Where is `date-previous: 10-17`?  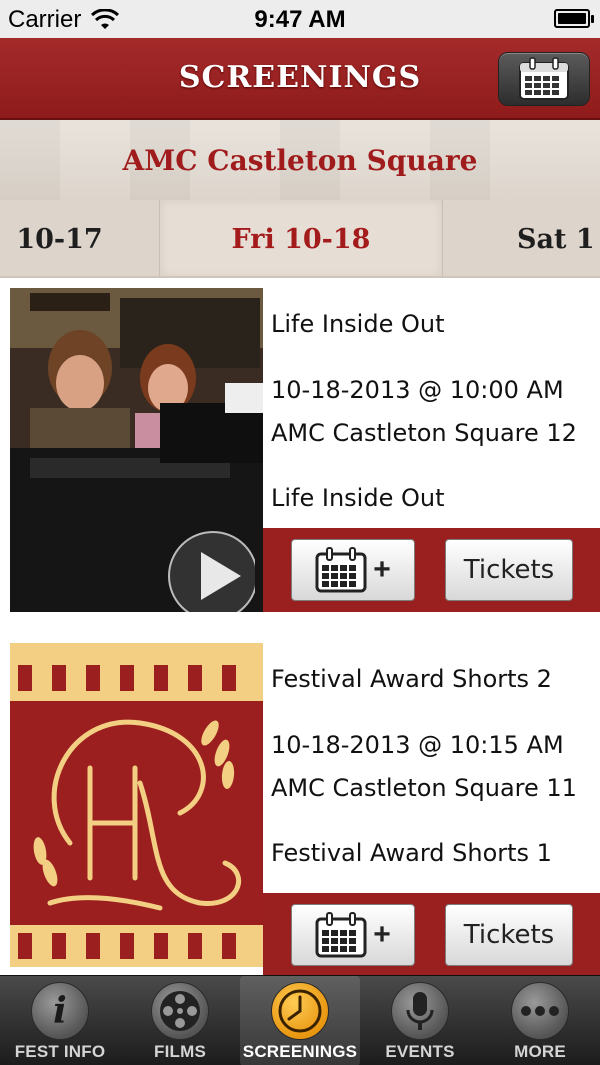 date-previous: 10-17 is located at coordinates (80, 238).